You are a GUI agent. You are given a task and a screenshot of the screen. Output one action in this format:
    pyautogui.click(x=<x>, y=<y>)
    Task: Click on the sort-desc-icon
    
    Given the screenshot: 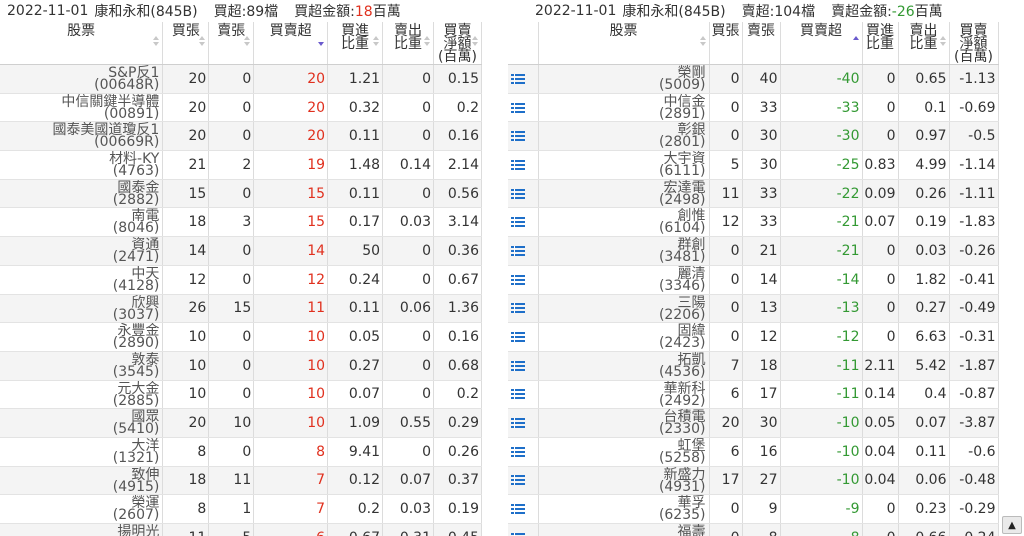 What is the action you would take?
    pyautogui.click(x=321, y=42)
    